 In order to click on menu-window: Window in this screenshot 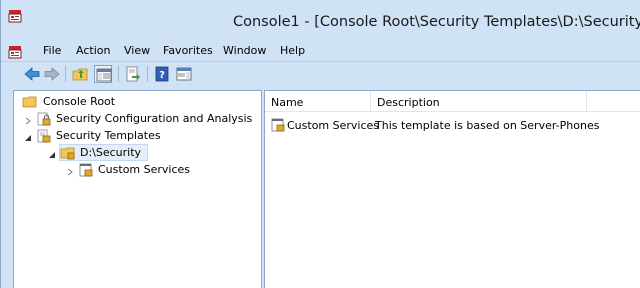, I will do `click(244, 50)`.